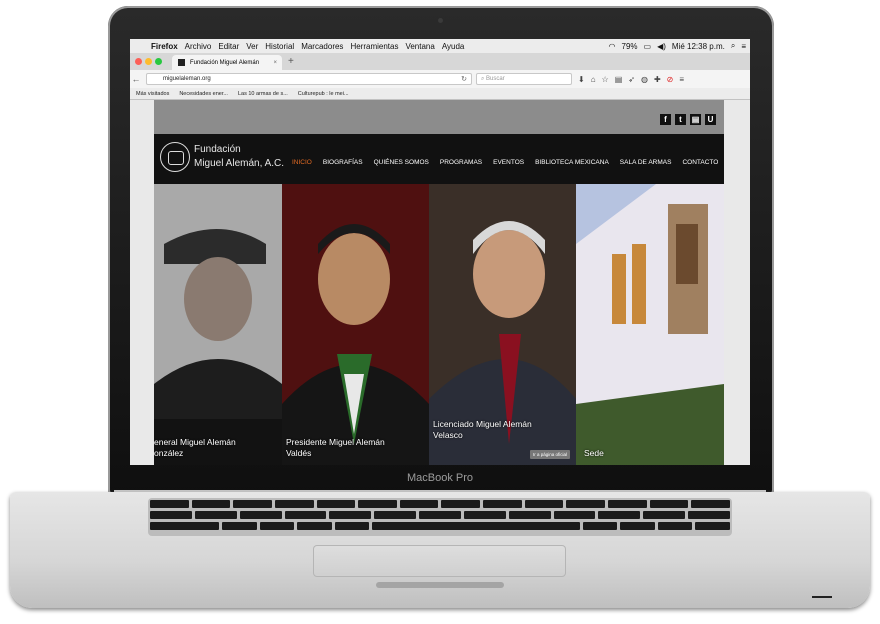  Describe the element at coordinates (612, 46) in the screenshot. I see `wifi-icon: ◠` at that location.